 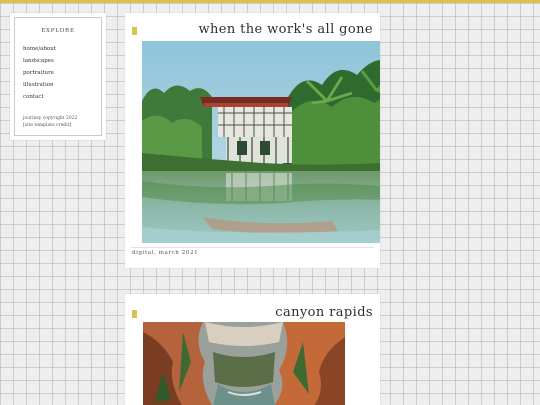 I want to click on caption-divider, so click(x=252, y=247).